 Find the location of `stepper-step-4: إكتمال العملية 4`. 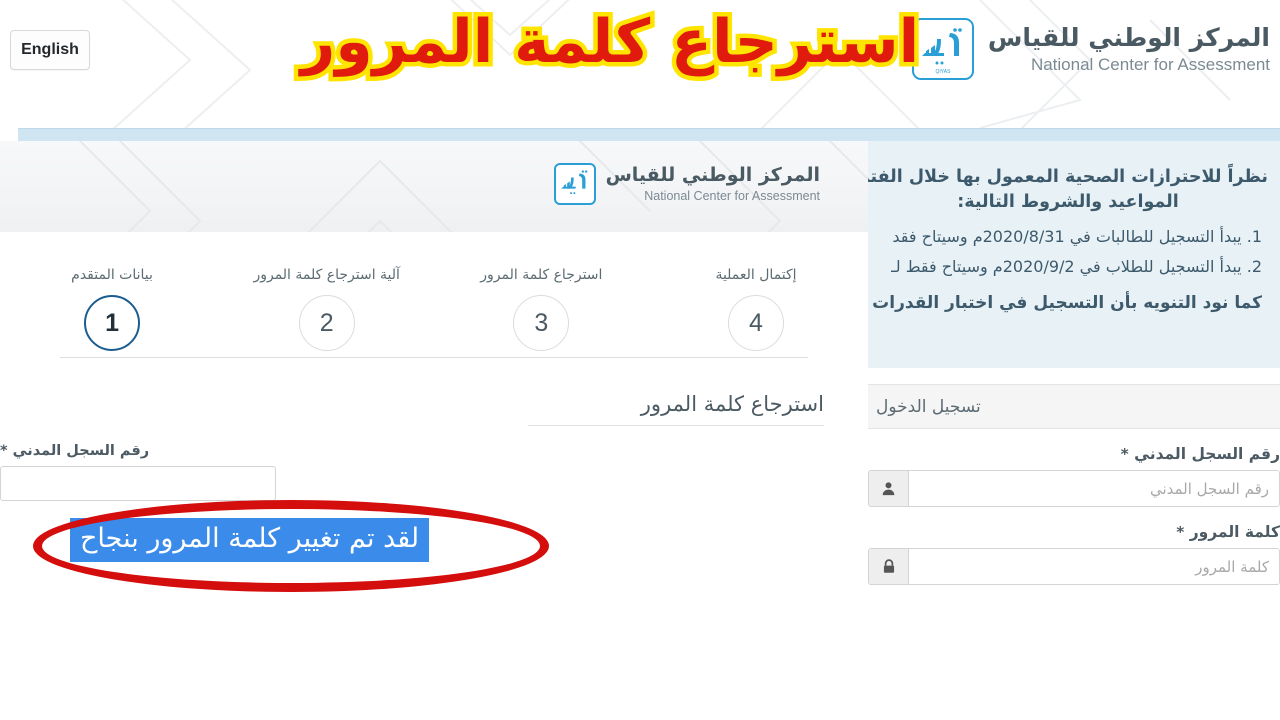

stepper-step-4: إكتمال العملية 4 is located at coordinates (756, 309).